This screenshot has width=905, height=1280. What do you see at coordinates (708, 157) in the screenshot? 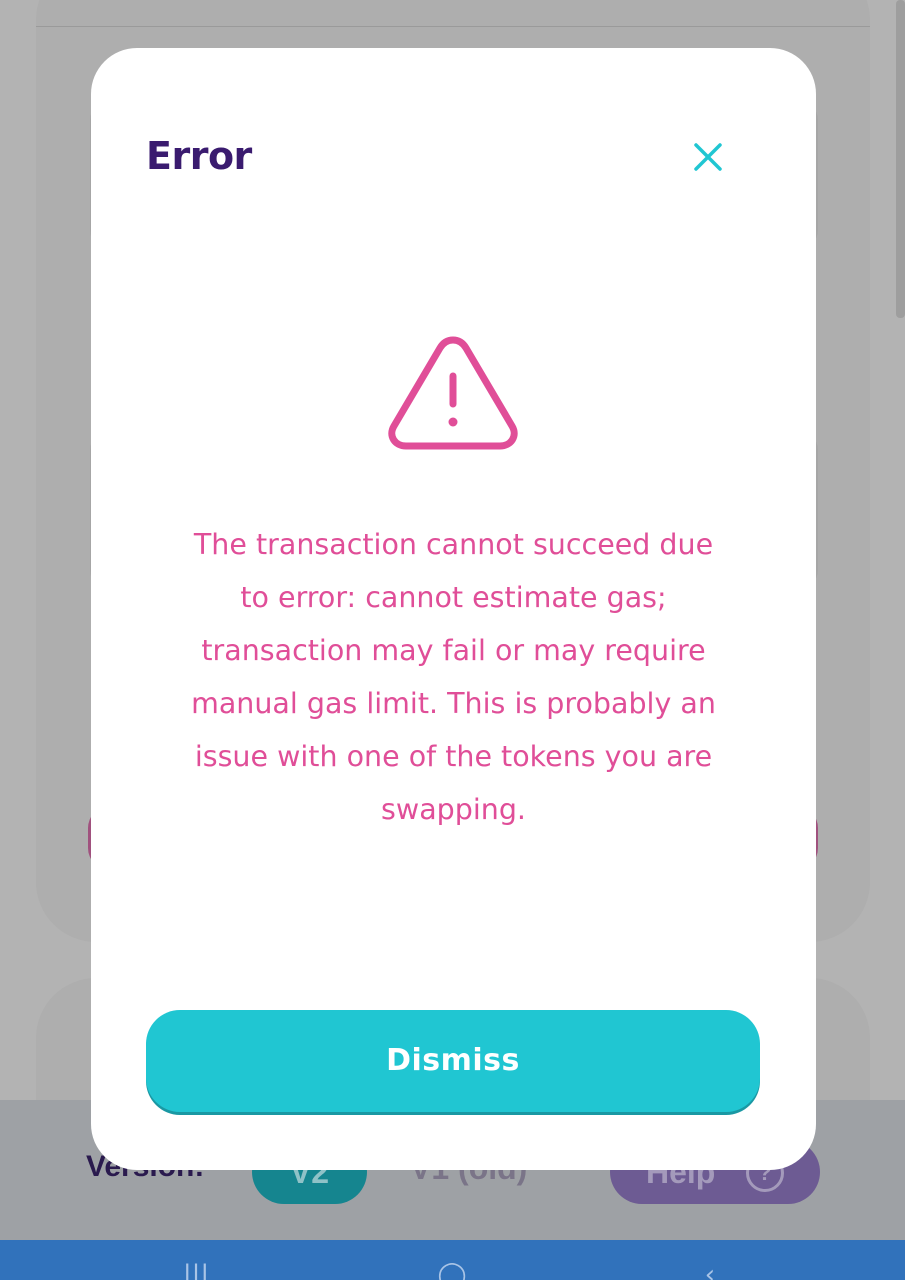
I see `close-icon` at bounding box center [708, 157].